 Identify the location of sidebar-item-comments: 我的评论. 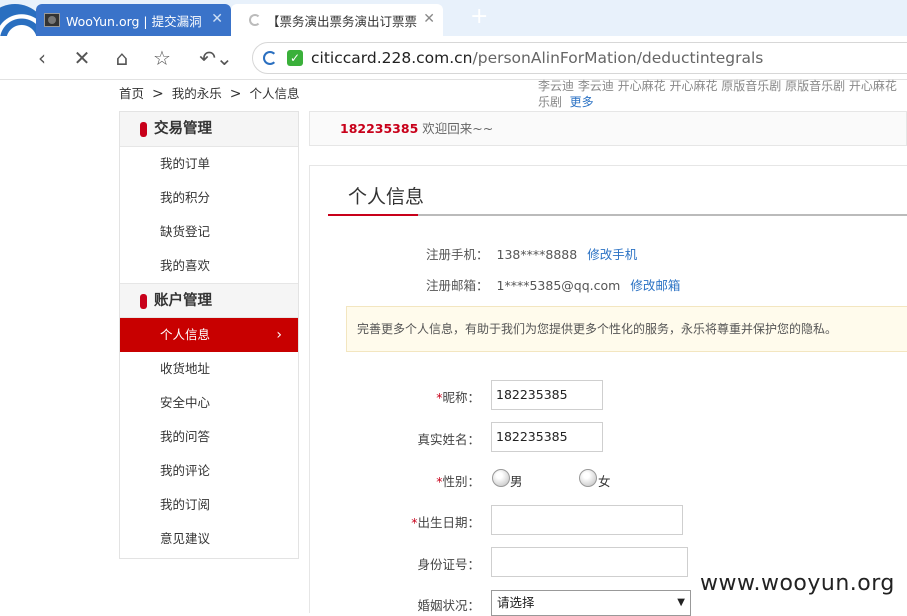
(209, 471).